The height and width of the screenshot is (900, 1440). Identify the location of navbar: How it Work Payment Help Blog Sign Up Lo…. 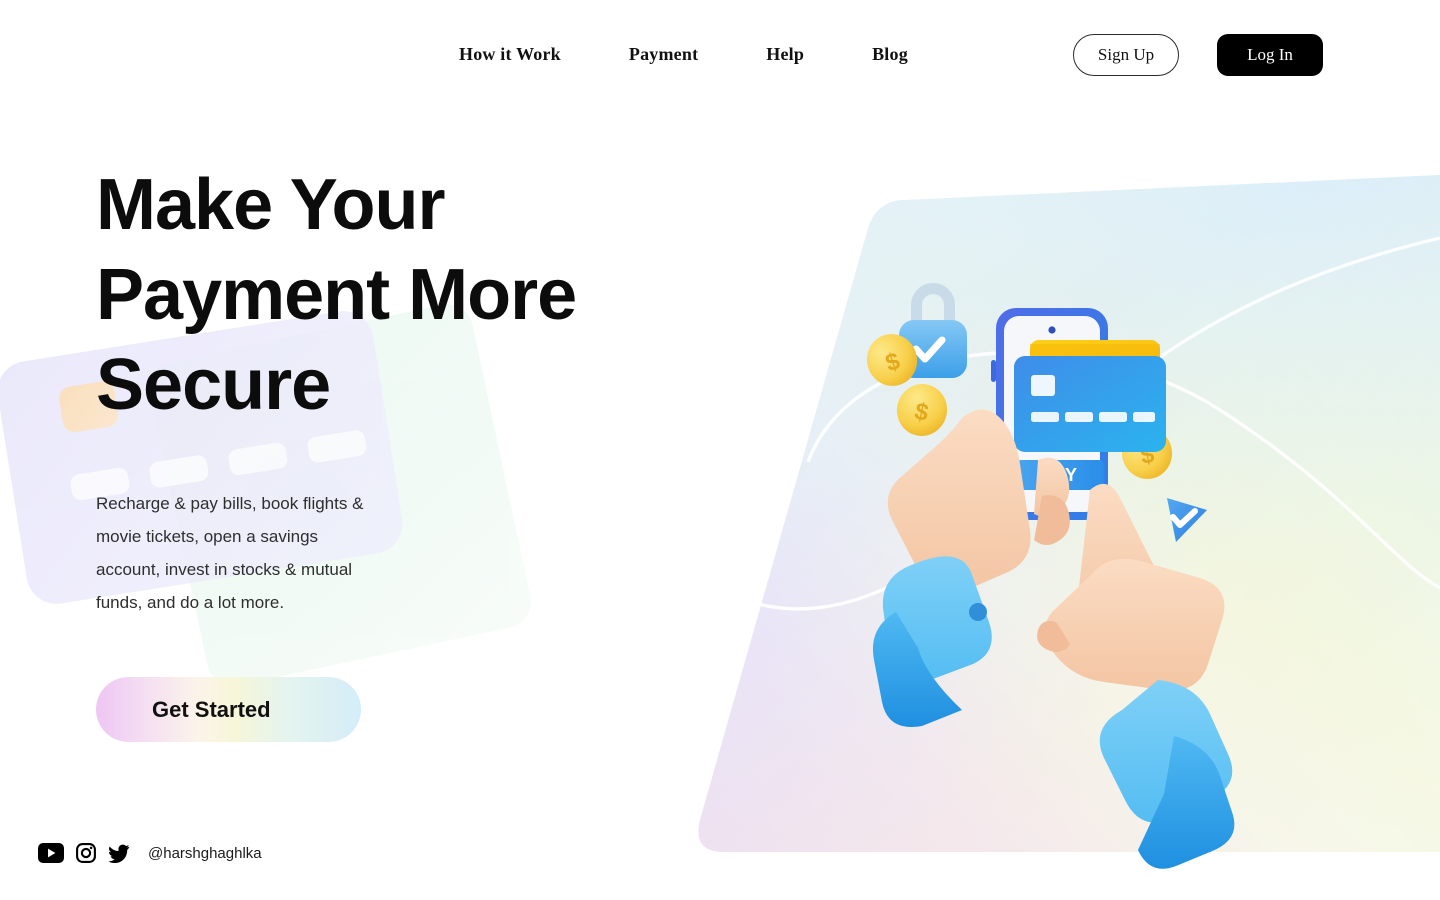
(720, 55).